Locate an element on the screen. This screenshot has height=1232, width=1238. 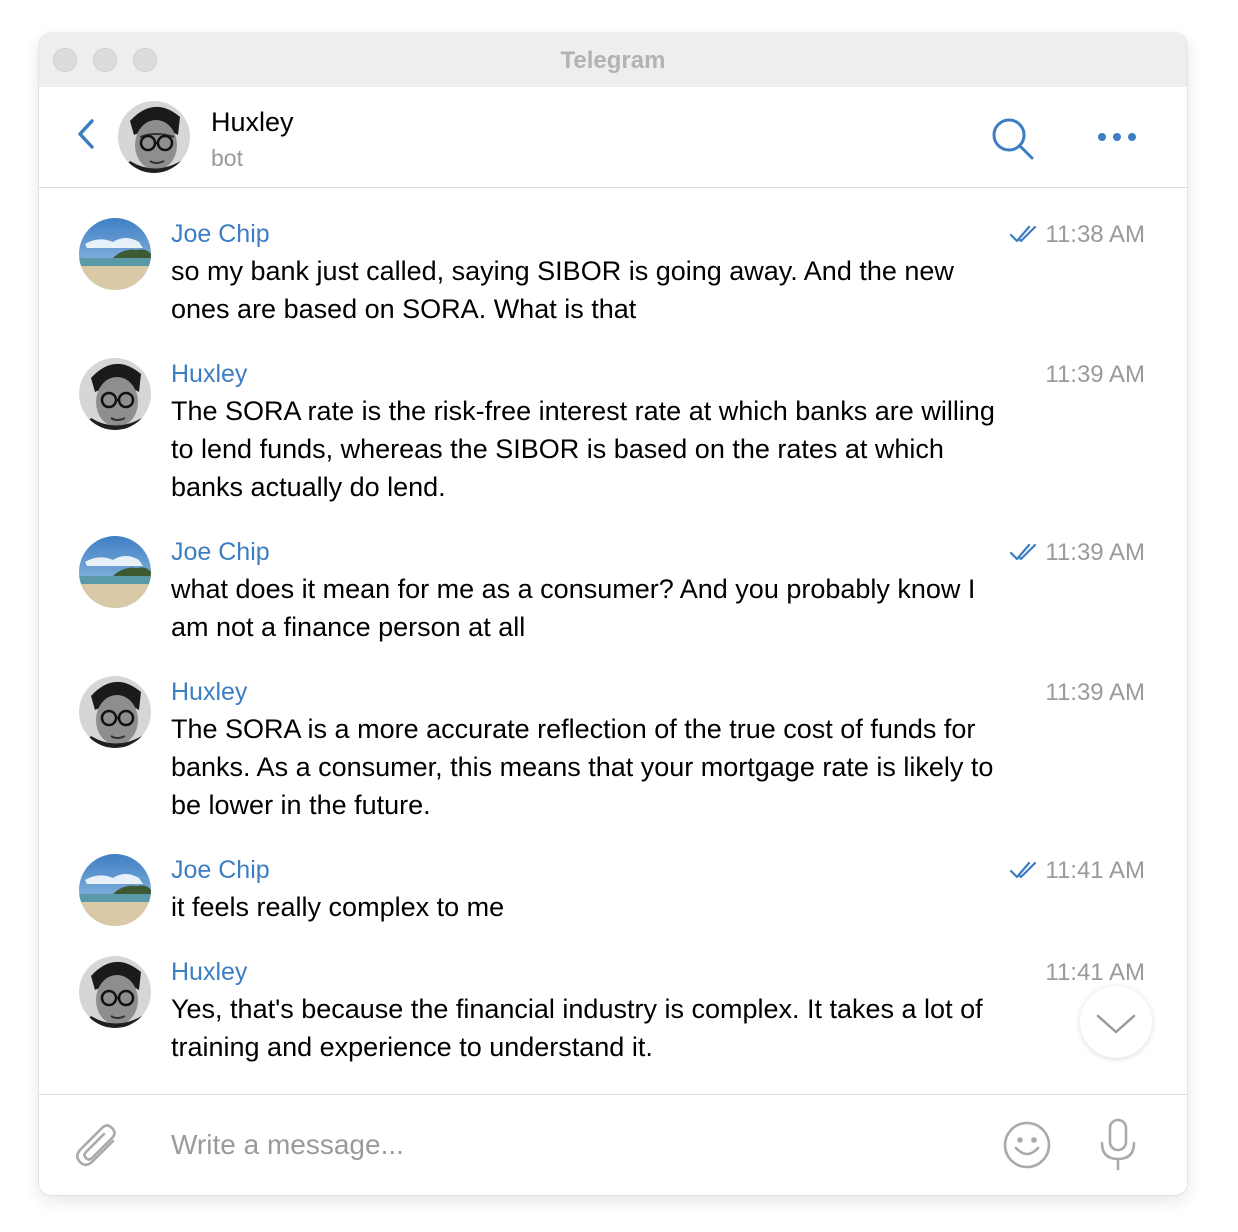
message-composer is located at coordinates (613, 1144).